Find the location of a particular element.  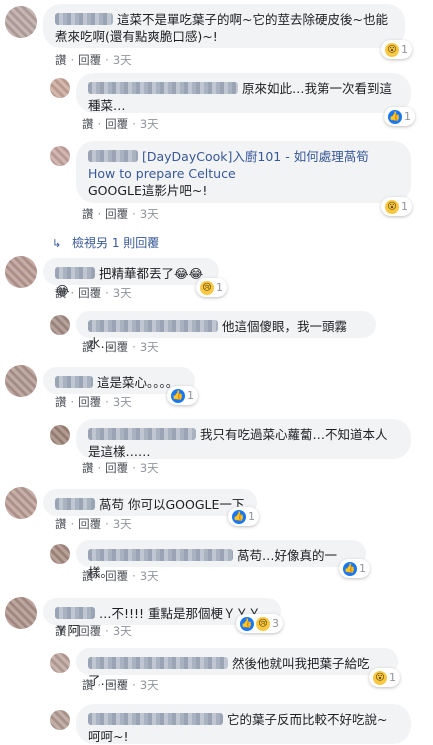

view-more-label: 檢視另 1 則回覆 is located at coordinates (116, 243).